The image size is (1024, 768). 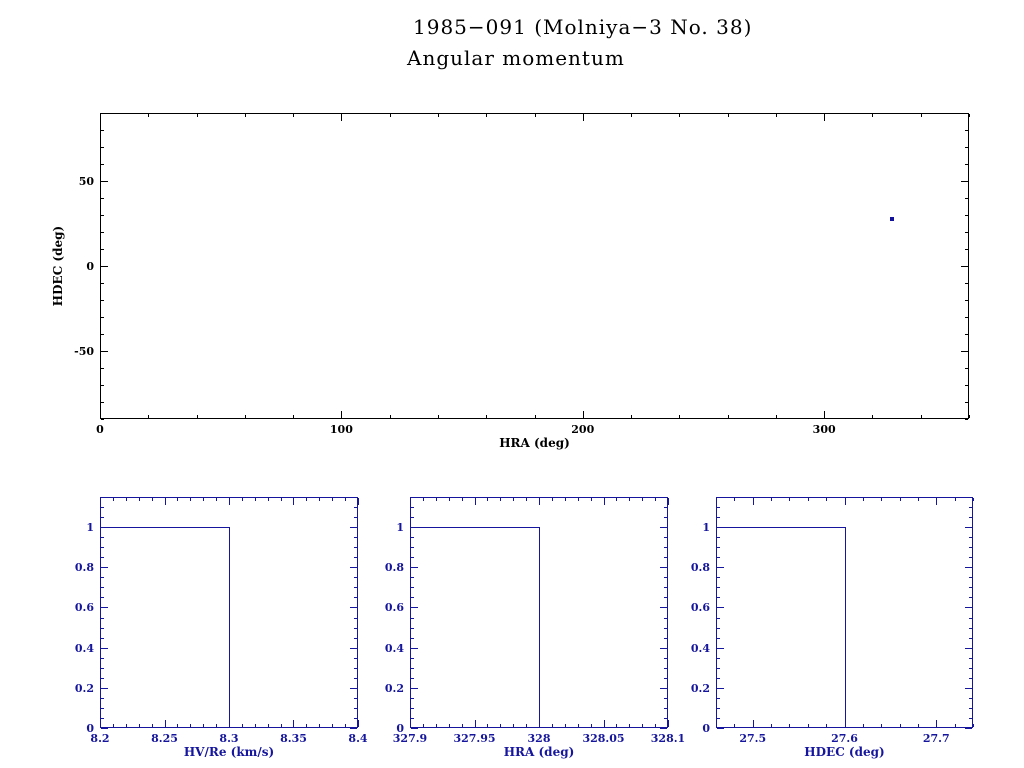 I want to click on y-tick-label: -50, so click(x=84, y=351).